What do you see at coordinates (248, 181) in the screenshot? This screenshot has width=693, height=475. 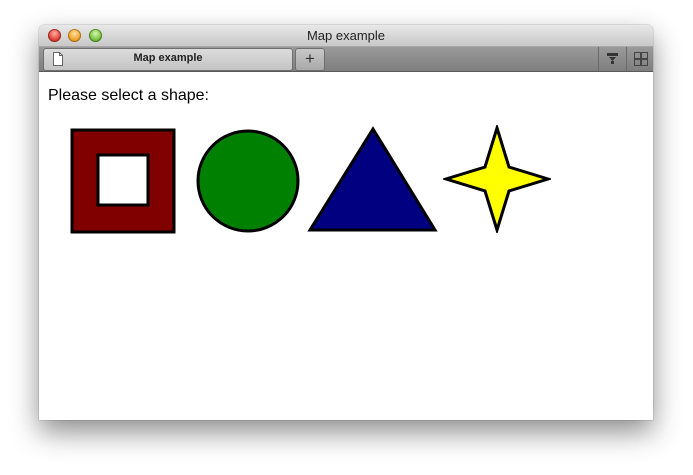 I see `circle-shape` at bounding box center [248, 181].